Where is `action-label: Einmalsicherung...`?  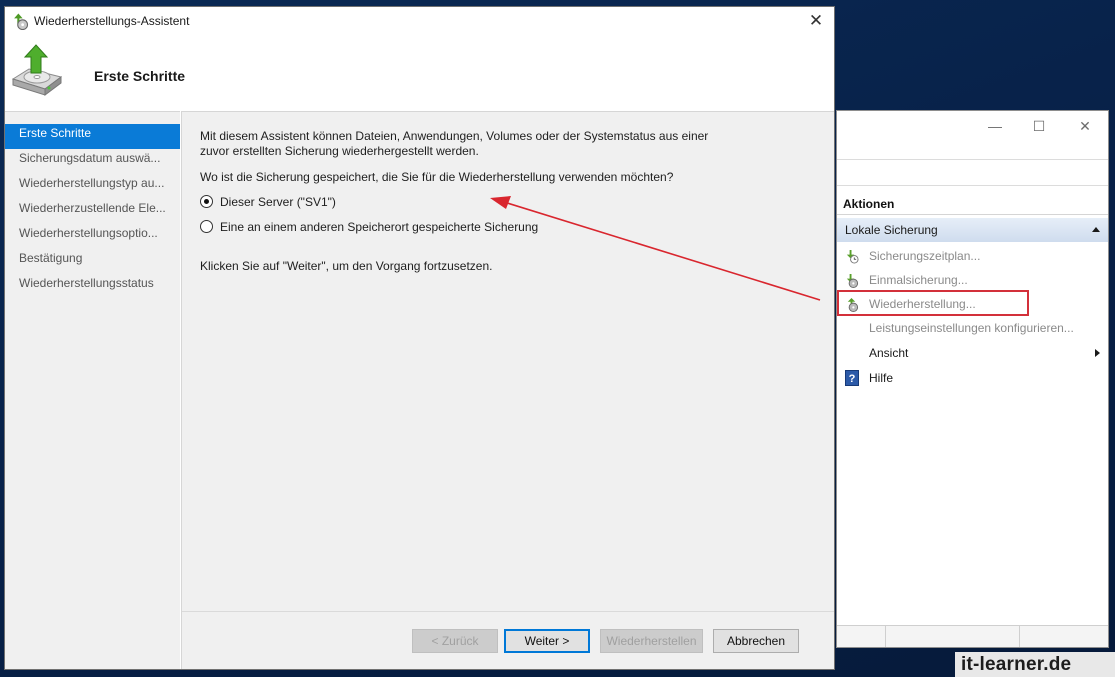 action-label: Einmalsicherung... is located at coordinates (918, 280).